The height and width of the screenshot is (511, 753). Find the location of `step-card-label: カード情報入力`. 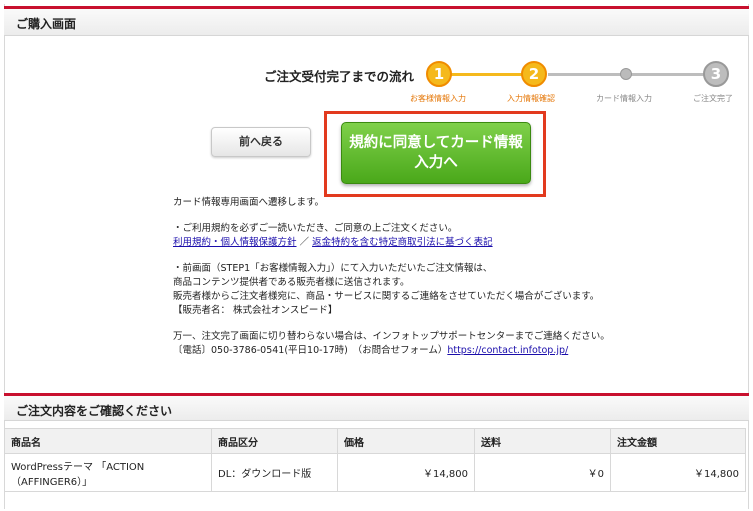

step-card-label: カード情報入力 is located at coordinates (624, 98).